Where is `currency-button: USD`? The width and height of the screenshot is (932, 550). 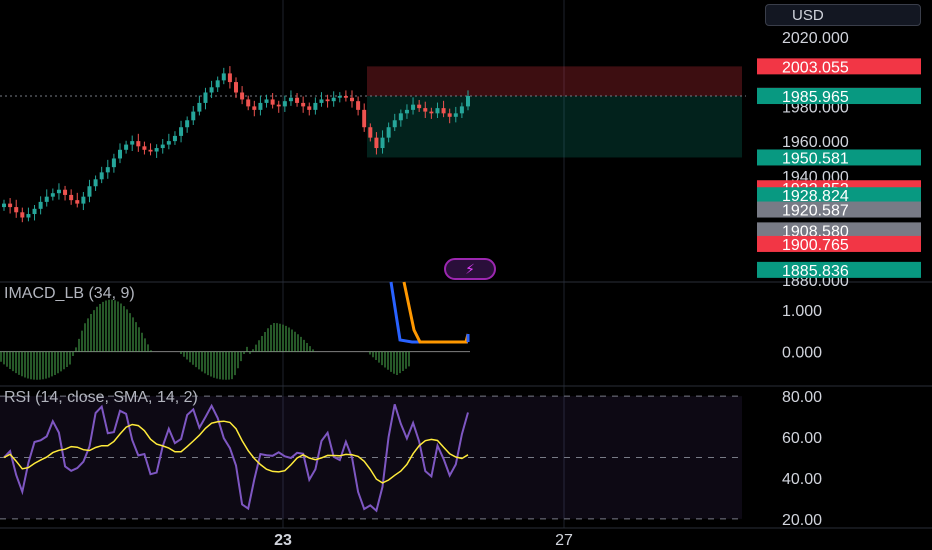 currency-button: USD is located at coordinates (843, 15).